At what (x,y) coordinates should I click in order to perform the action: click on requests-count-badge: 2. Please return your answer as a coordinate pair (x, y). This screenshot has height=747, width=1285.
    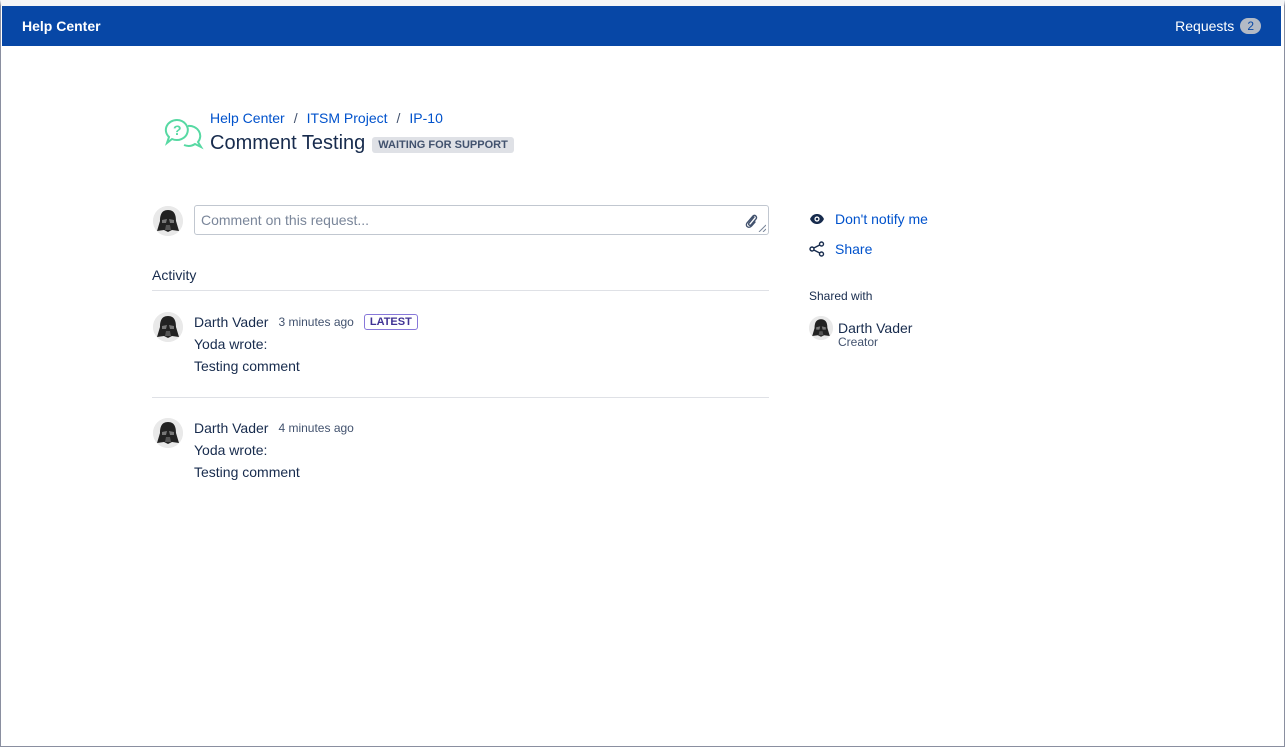
    Looking at the image, I should click on (1250, 26).